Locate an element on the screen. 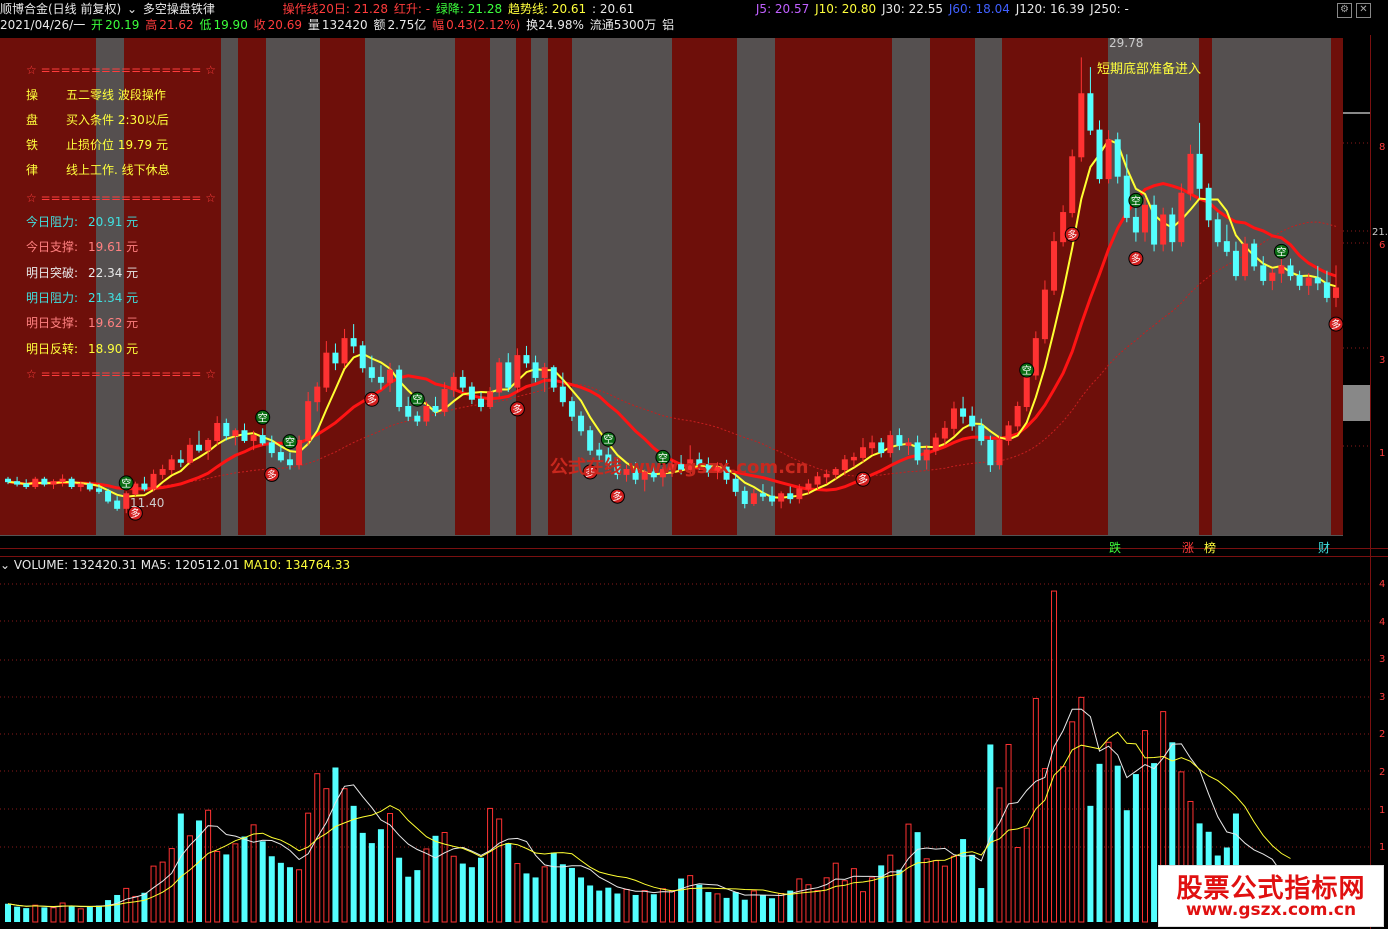 The image size is (1388, 929). axis-tick-5: 1 is located at coordinates (1382, 453).